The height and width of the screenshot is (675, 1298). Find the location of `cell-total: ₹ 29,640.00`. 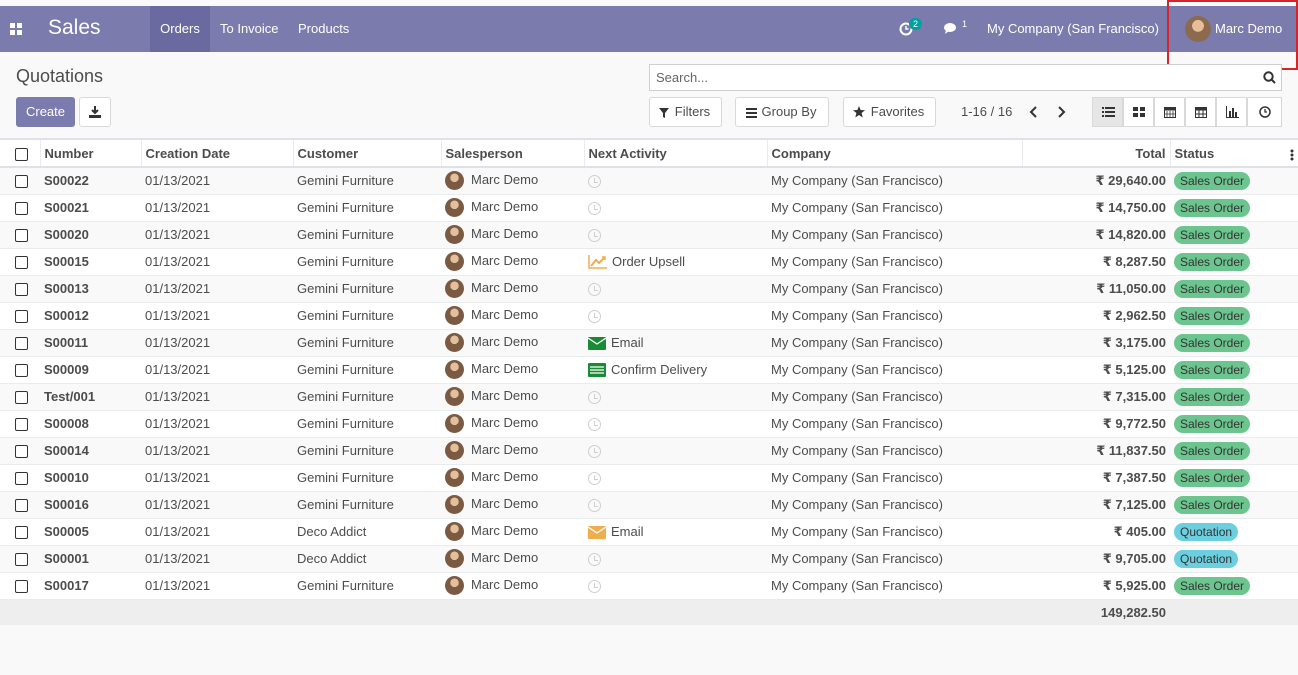

cell-total: ₹ 29,640.00 is located at coordinates (1096, 181).